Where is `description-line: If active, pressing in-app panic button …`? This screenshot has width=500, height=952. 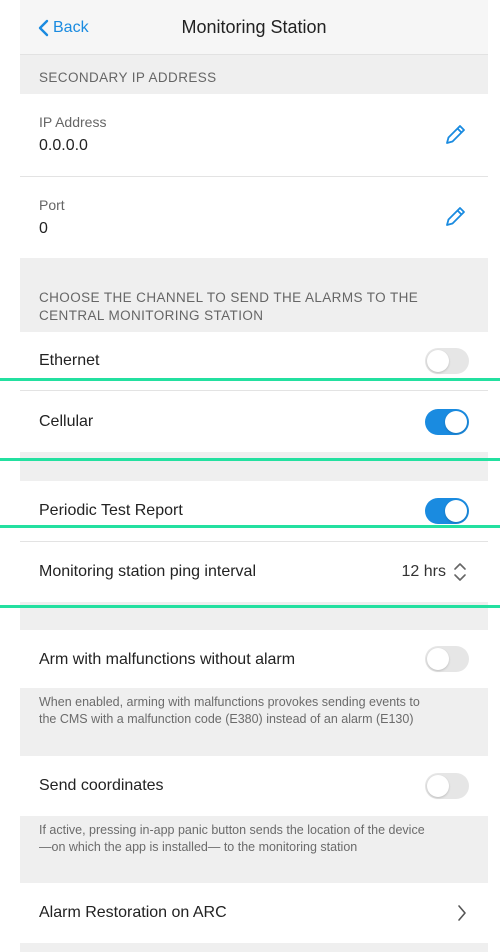 description-line: If active, pressing in-app panic button … is located at coordinates (232, 830).